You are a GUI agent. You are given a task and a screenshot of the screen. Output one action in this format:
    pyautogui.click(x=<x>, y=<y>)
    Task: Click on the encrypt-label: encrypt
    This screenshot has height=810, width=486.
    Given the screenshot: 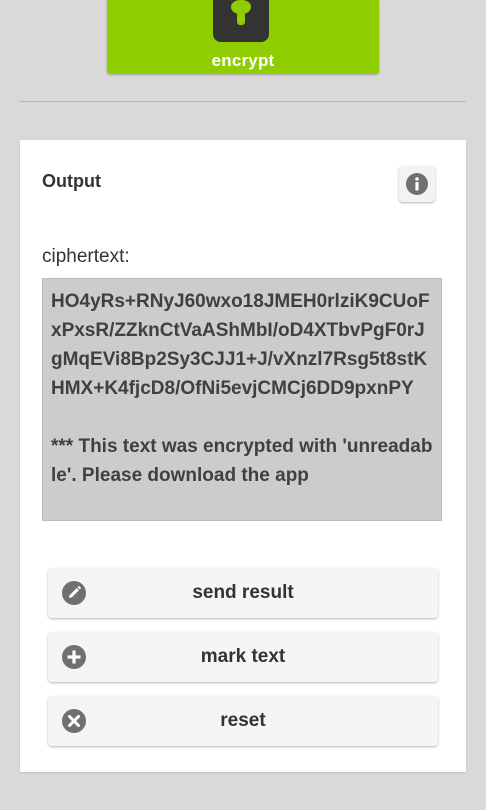 What is the action you would take?
    pyautogui.click(x=243, y=60)
    